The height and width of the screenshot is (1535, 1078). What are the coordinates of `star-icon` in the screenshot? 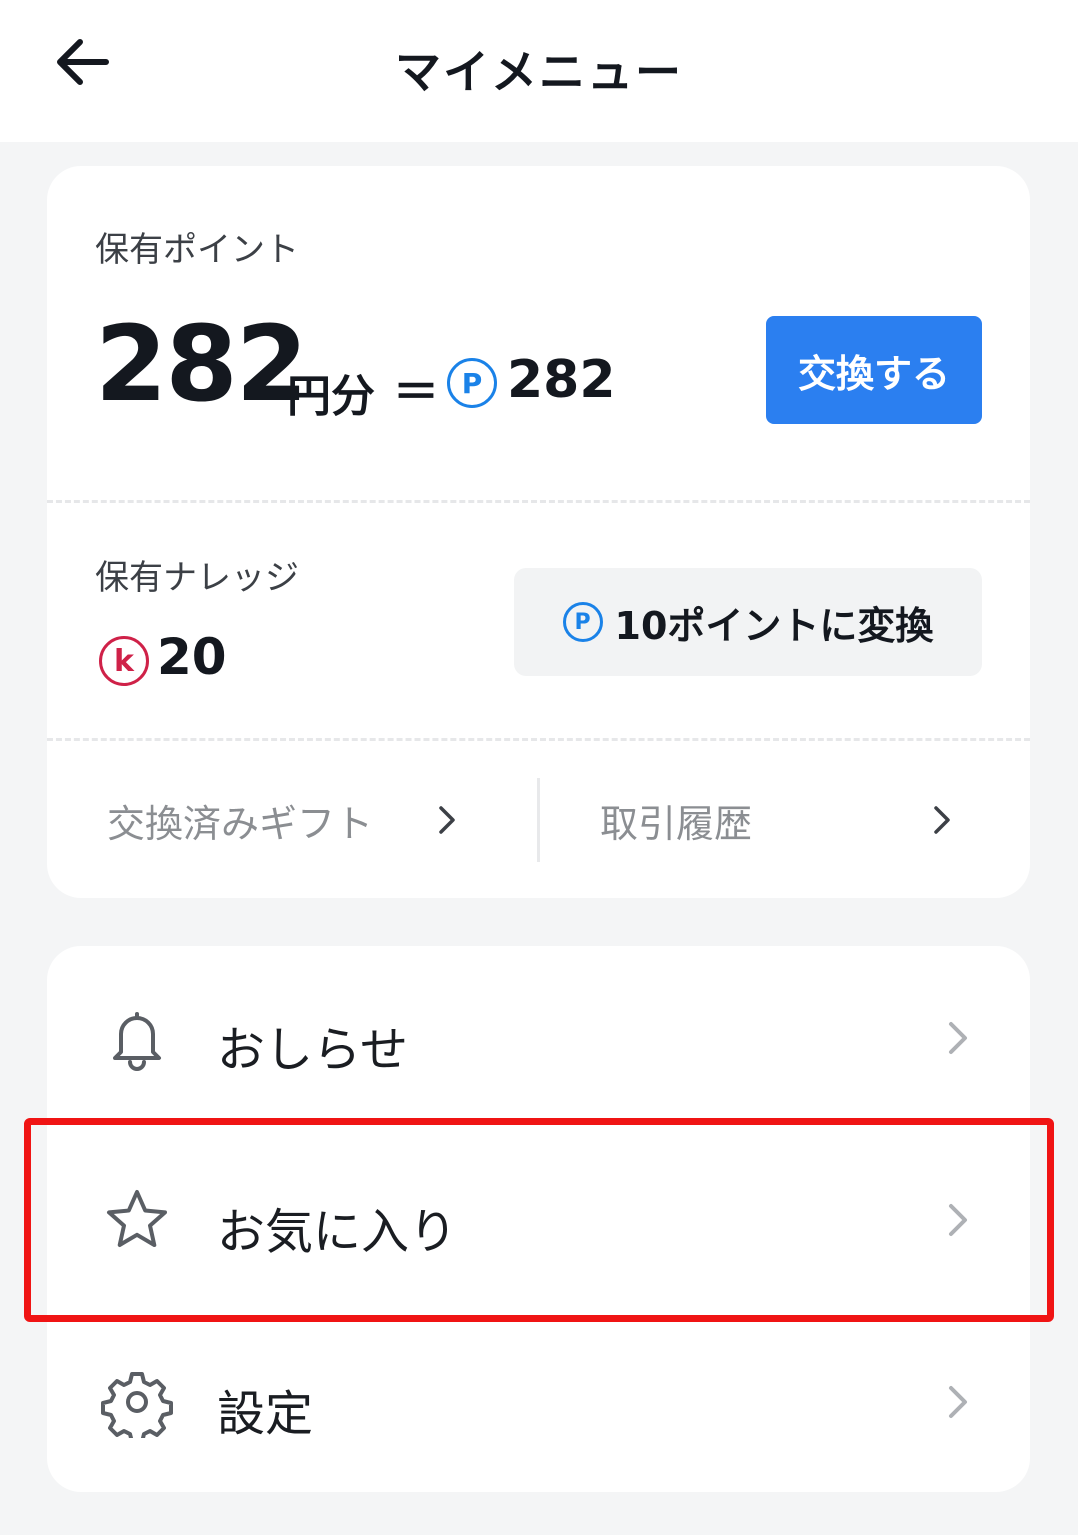 It's located at (137, 1218).